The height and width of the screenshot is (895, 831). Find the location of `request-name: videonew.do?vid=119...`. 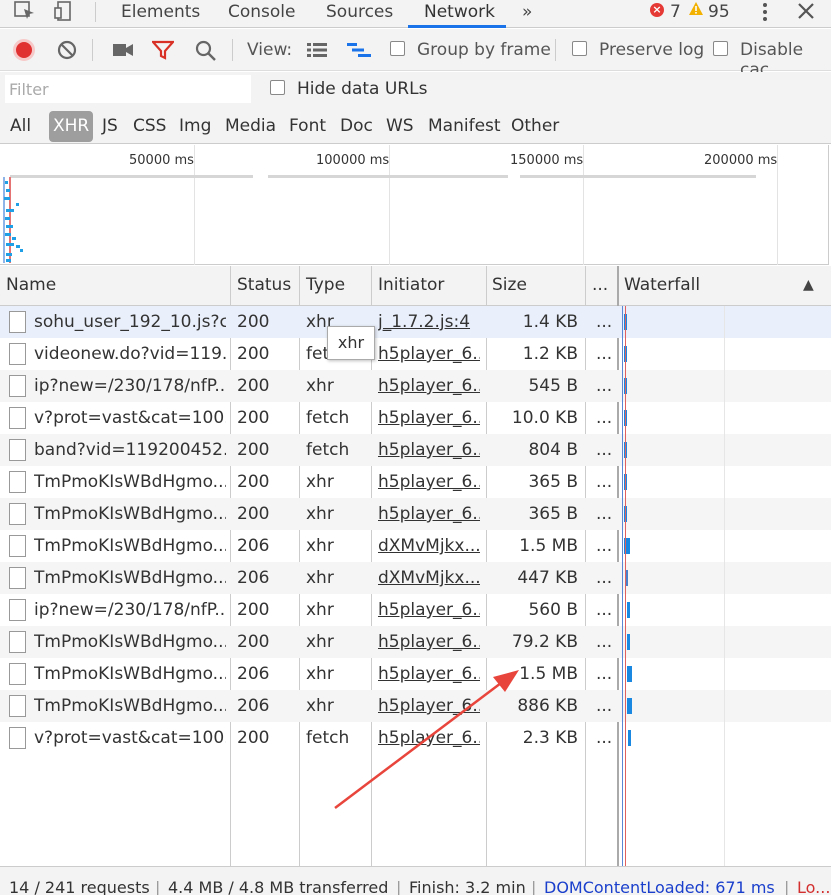

request-name: videonew.do?vid=119... is located at coordinates (130, 354).